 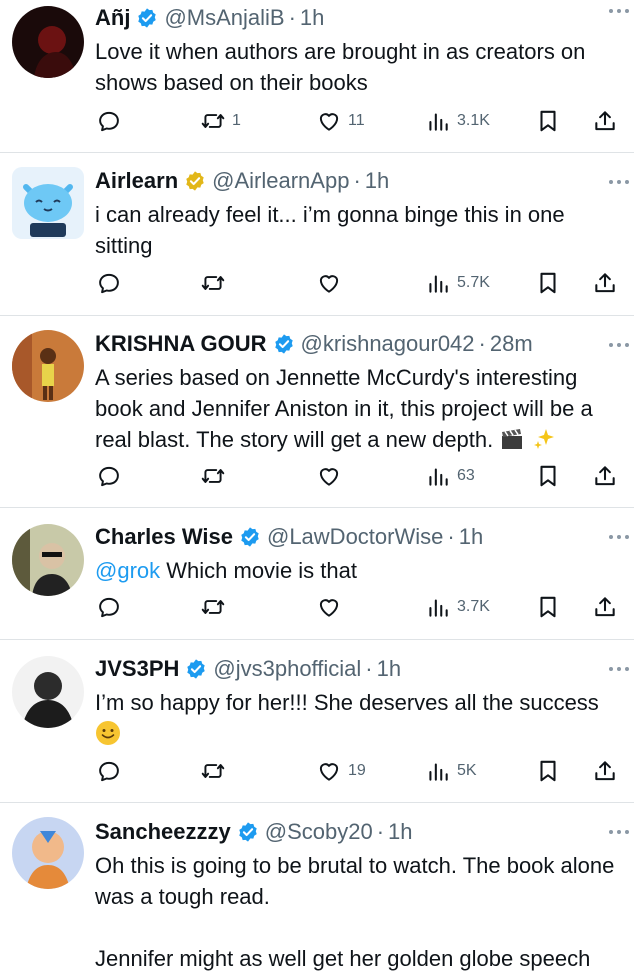 I want to click on like-count: 19, so click(x=357, y=770).